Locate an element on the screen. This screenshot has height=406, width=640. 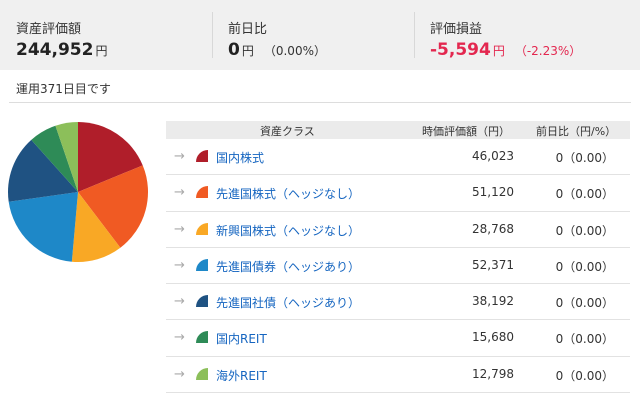
header-market-value: 時価評価額（円） is located at coordinates (466, 131).